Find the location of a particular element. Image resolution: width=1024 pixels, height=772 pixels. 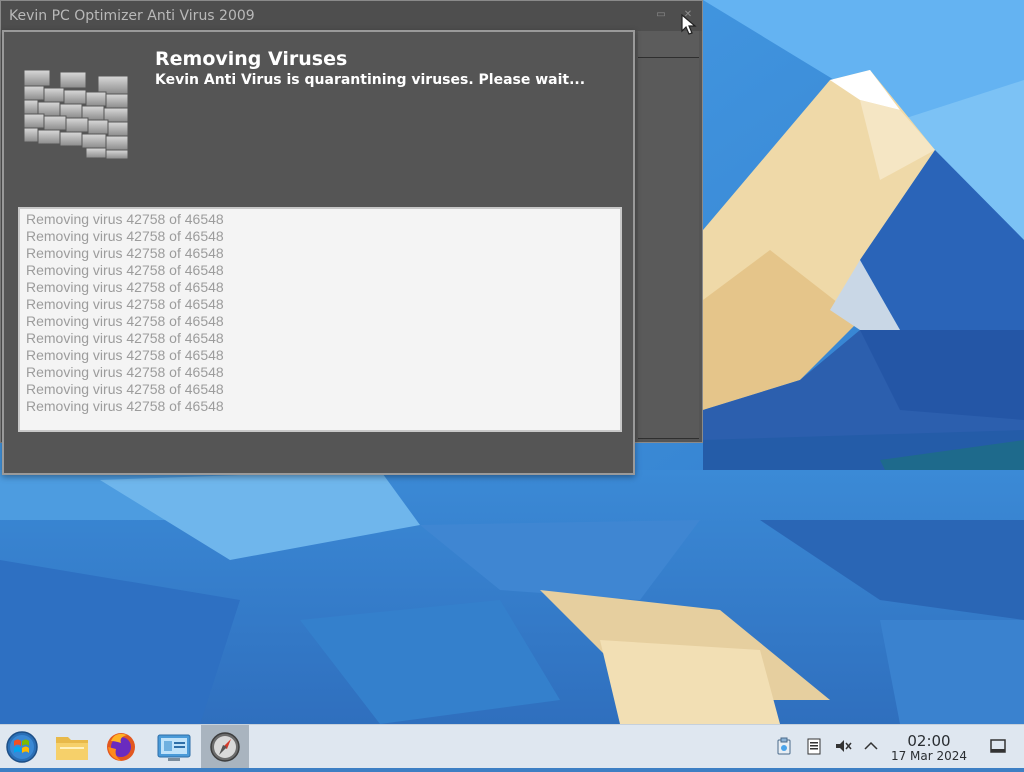

firefox-button is located at coordinates (121, 746).